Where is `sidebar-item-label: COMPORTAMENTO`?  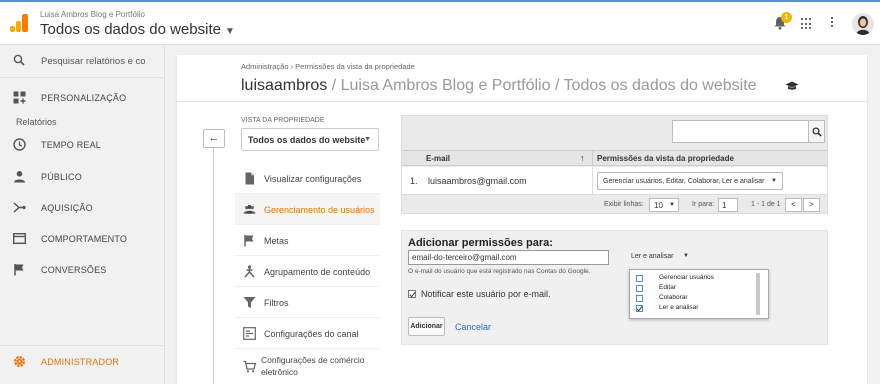
sidebar-item-label: COMPORTAMENTO is located at coordinates (84, 239).